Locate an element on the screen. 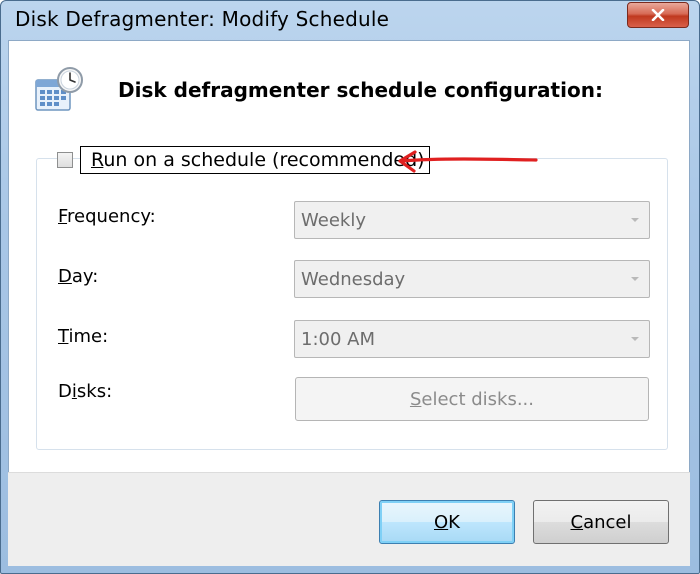 The width and height of the screenshot is (700, 574). run-on-schedule-label: Run on a schedule (recommended) is located at coordinates (255, 160).